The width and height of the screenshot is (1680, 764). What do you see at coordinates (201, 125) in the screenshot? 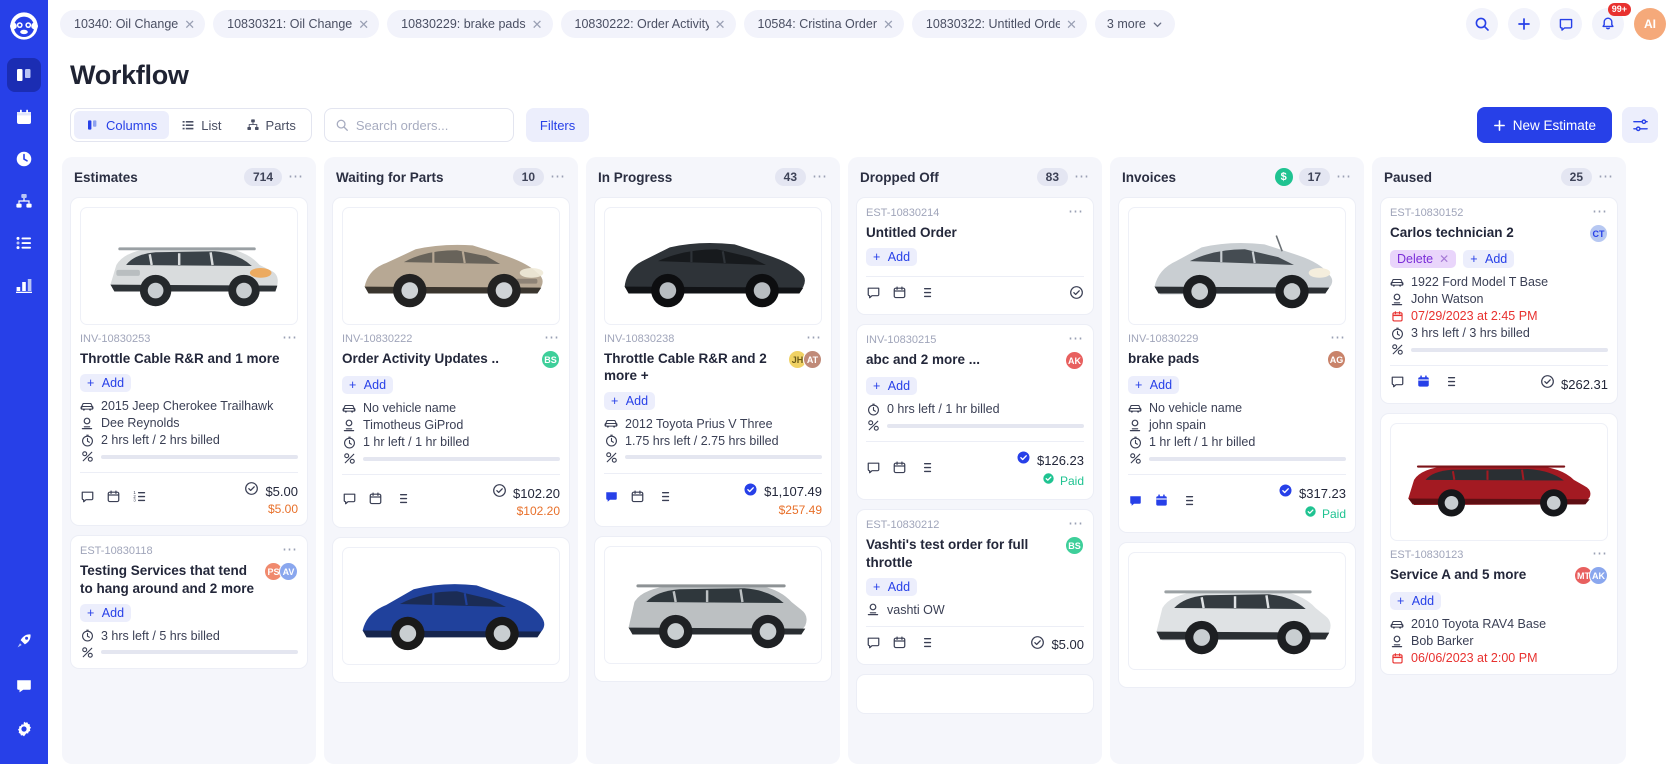
I see `tab-list: List` at bounding box center [201, 125].